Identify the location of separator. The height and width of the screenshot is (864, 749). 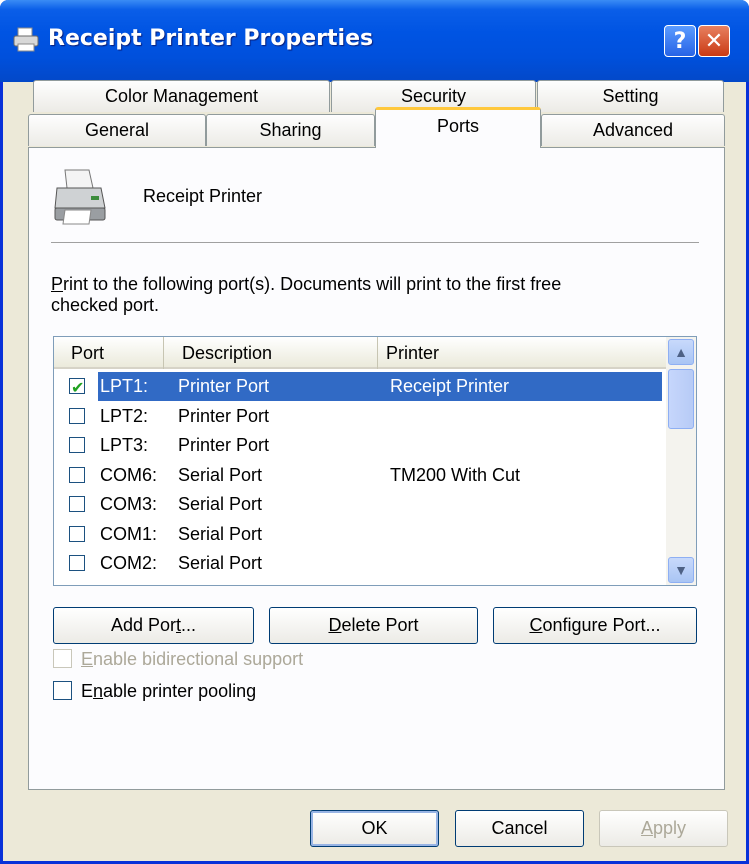
(375, 242).